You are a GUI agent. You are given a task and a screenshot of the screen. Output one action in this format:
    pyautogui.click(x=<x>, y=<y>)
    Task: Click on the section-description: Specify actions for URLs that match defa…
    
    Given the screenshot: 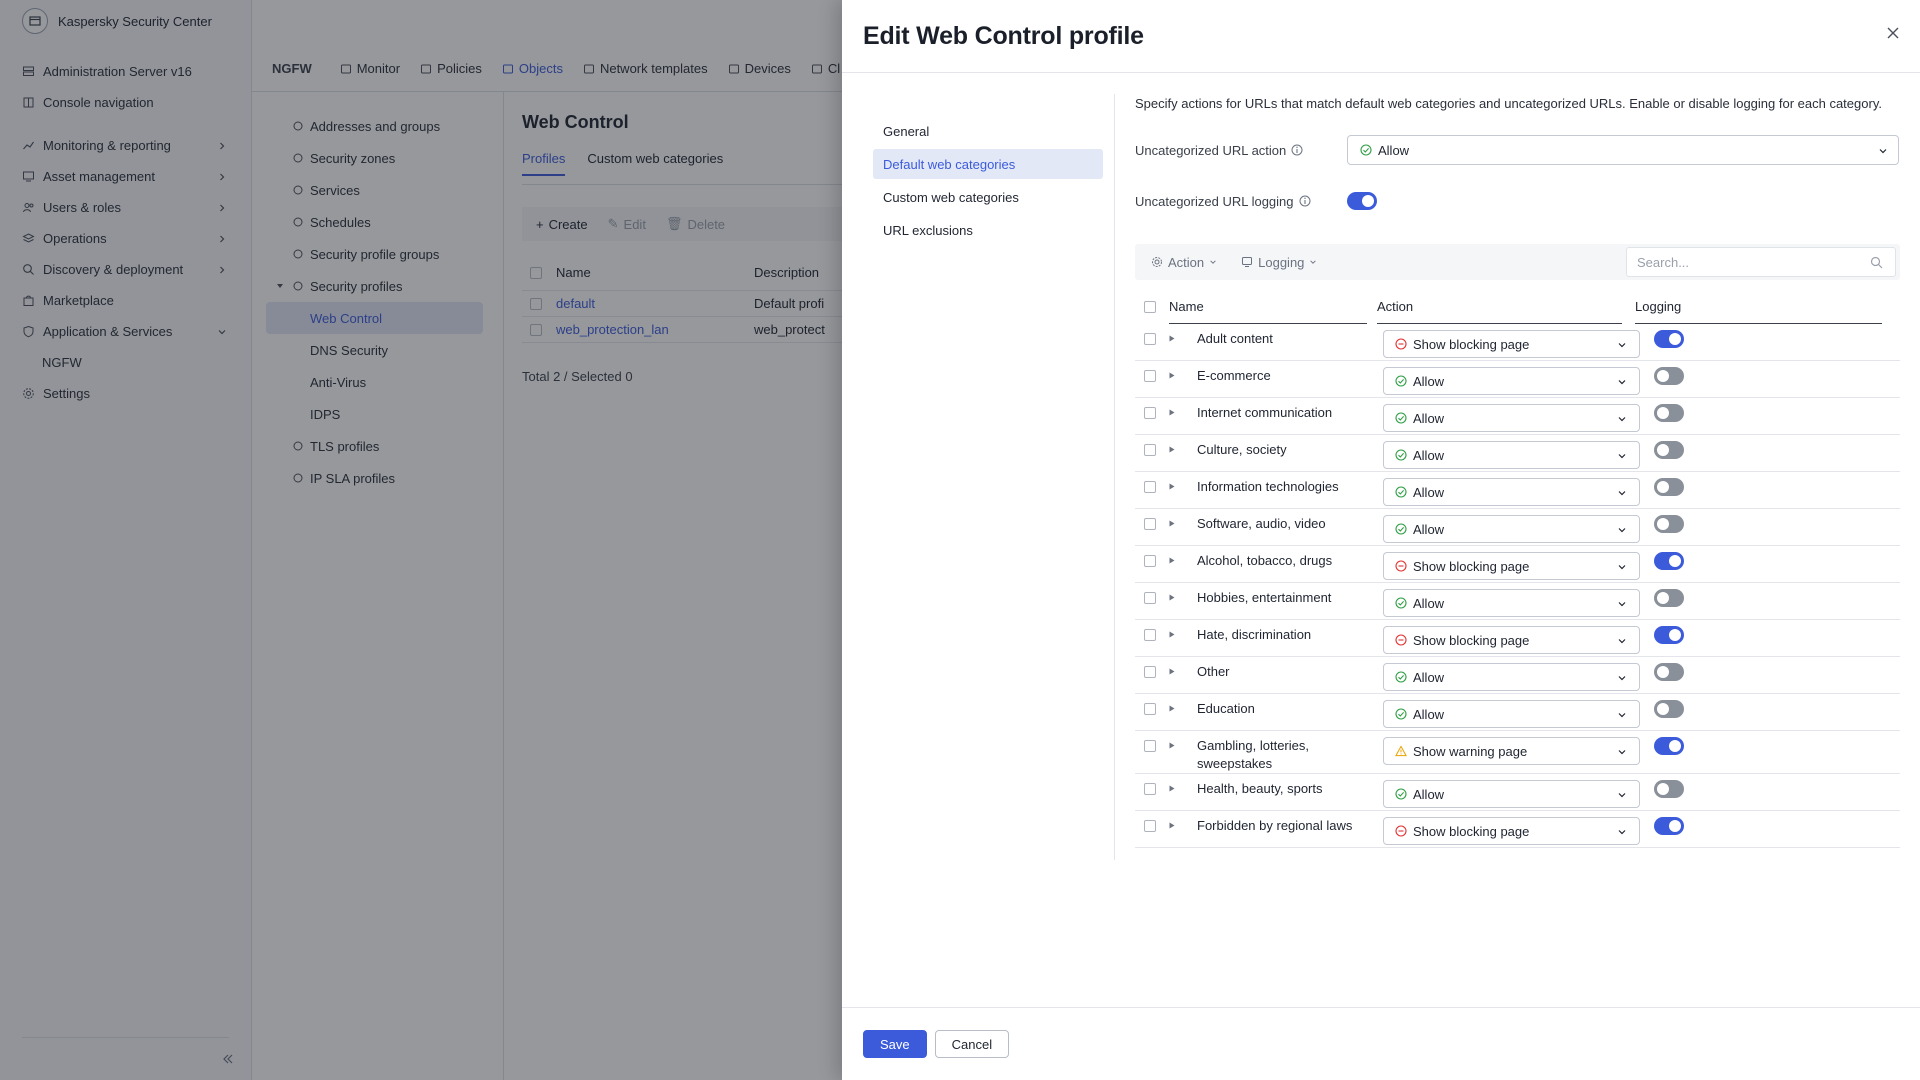 What is the action you would take?
    pyautogui.click(x=1508, y=103)
    